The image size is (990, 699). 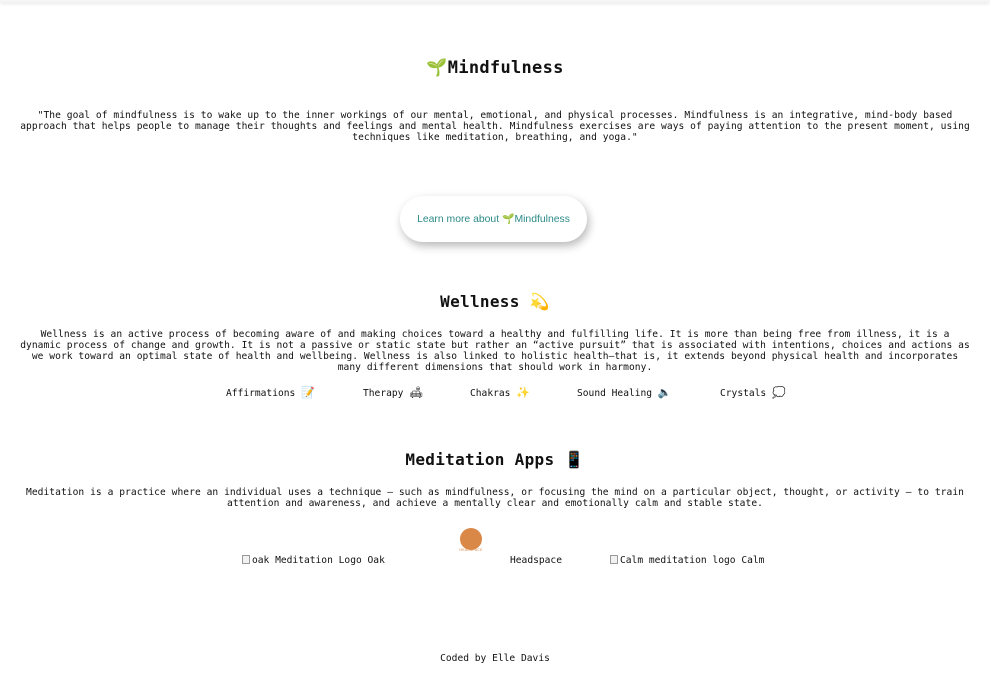 What do you see at coordinates (471, 550) in the screenshot?
I see `headspace-logo-text: HEADSPACE` at bounding box center [471, 550].